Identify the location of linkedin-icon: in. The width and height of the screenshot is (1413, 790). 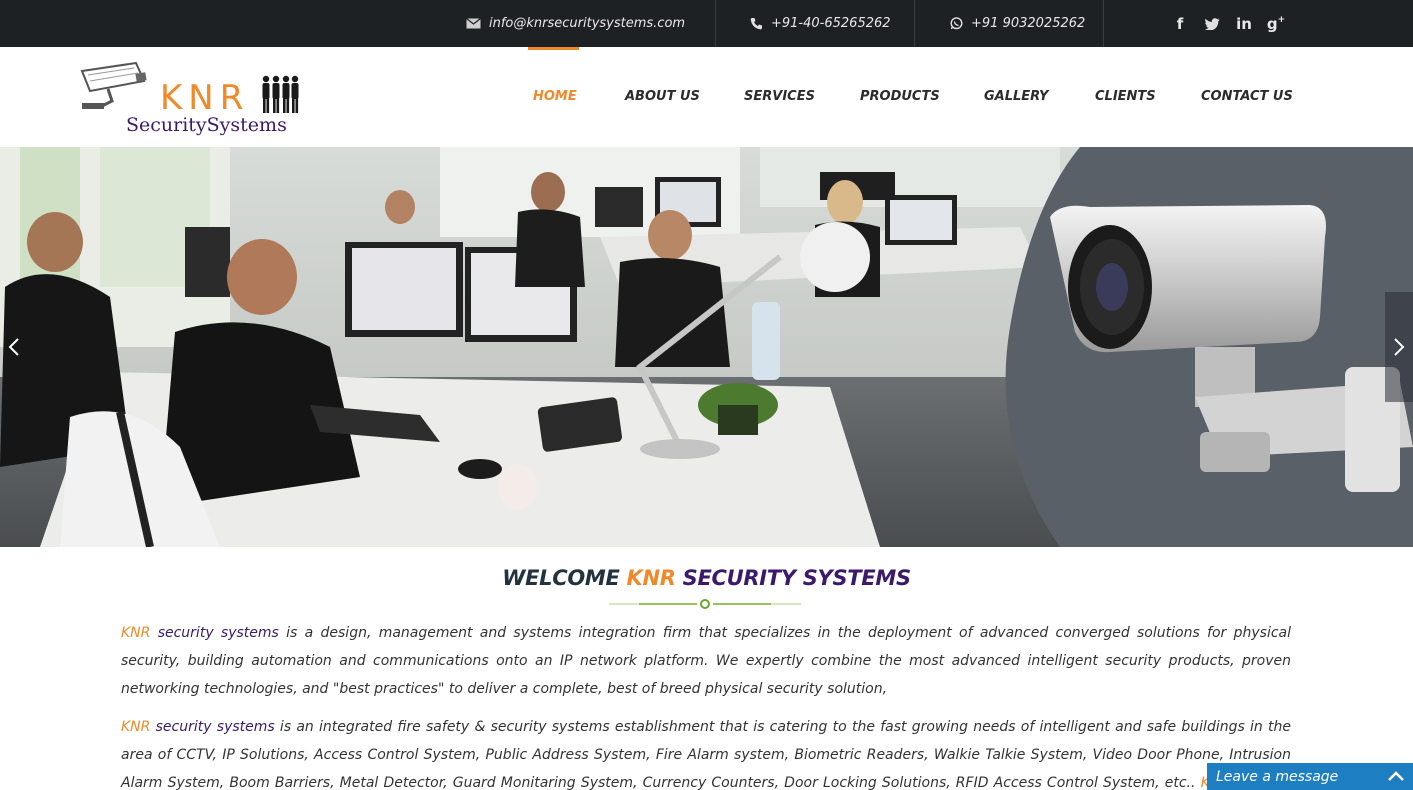
(1244, 24).